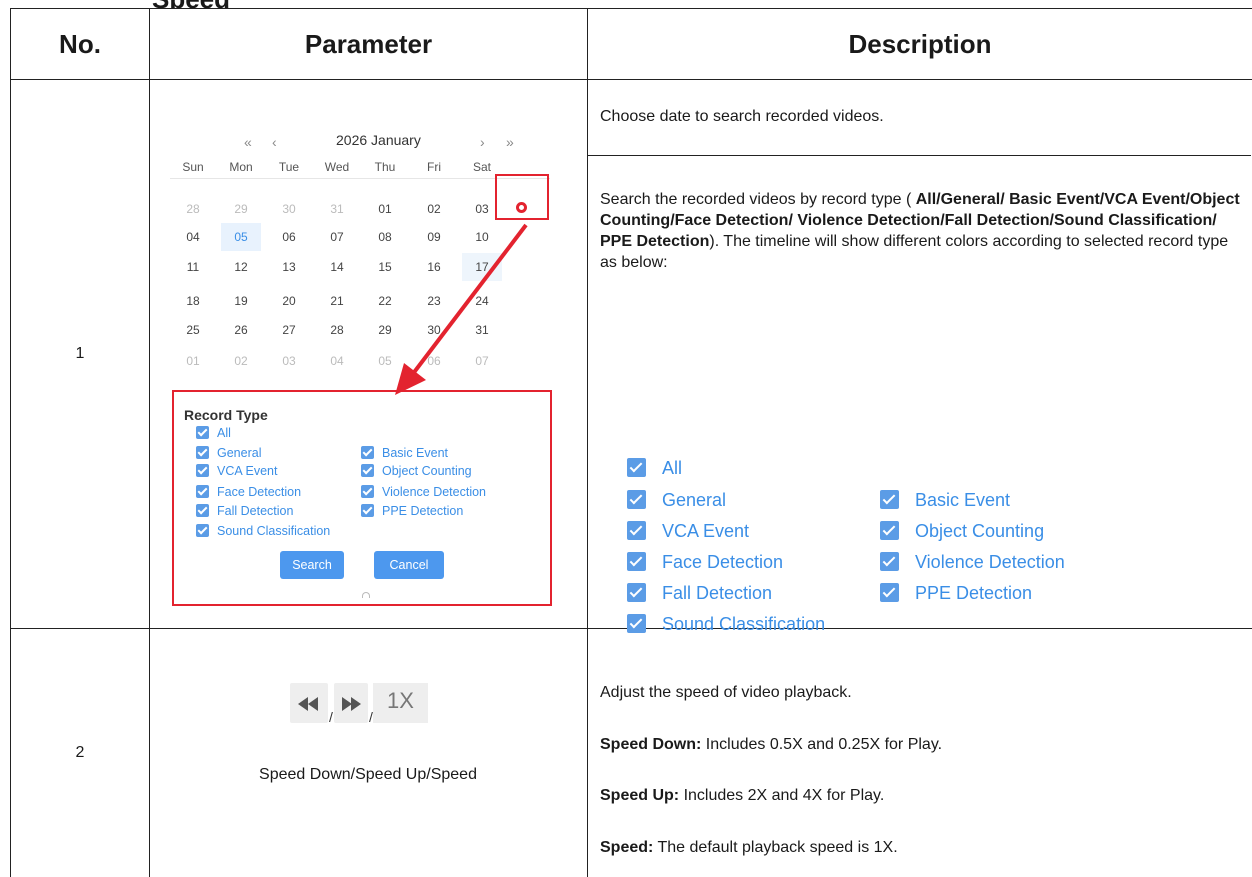  Describe the element at coordinates (956, 594) in the screenshot. I see `legend-ppe-detection: PPE Detection` at that location.